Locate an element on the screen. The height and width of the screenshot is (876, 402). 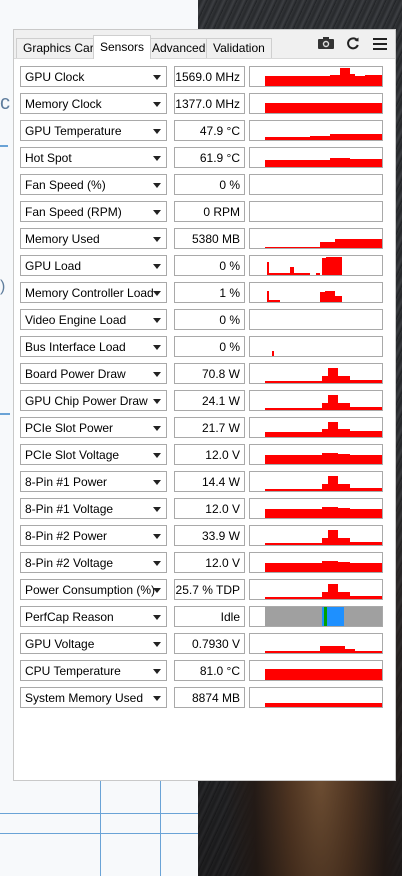
sensor-label-dropdown: Fan Speed (RPM) is located at coordinates (93, 211).